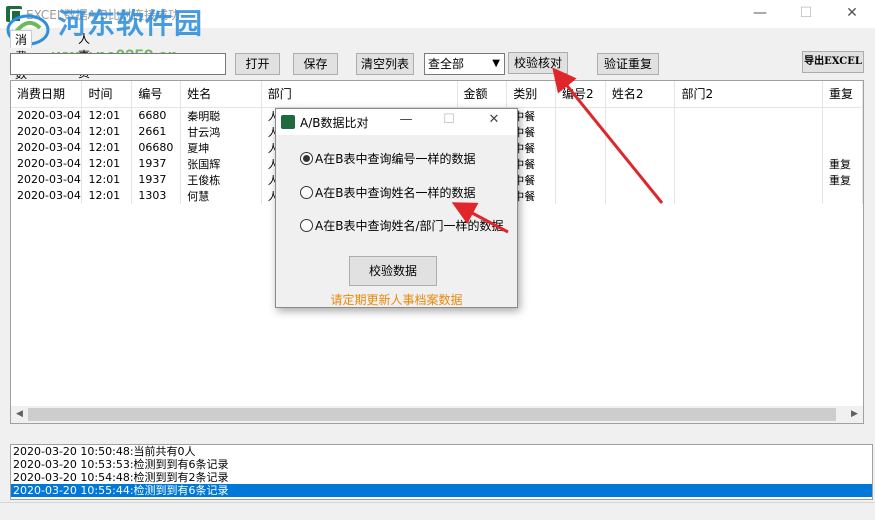 The image size is (875, 520). What do you see at coordinates (359, 94) in the screenshot?
I see `column-header: 部门` at bounding box center [359, 94].